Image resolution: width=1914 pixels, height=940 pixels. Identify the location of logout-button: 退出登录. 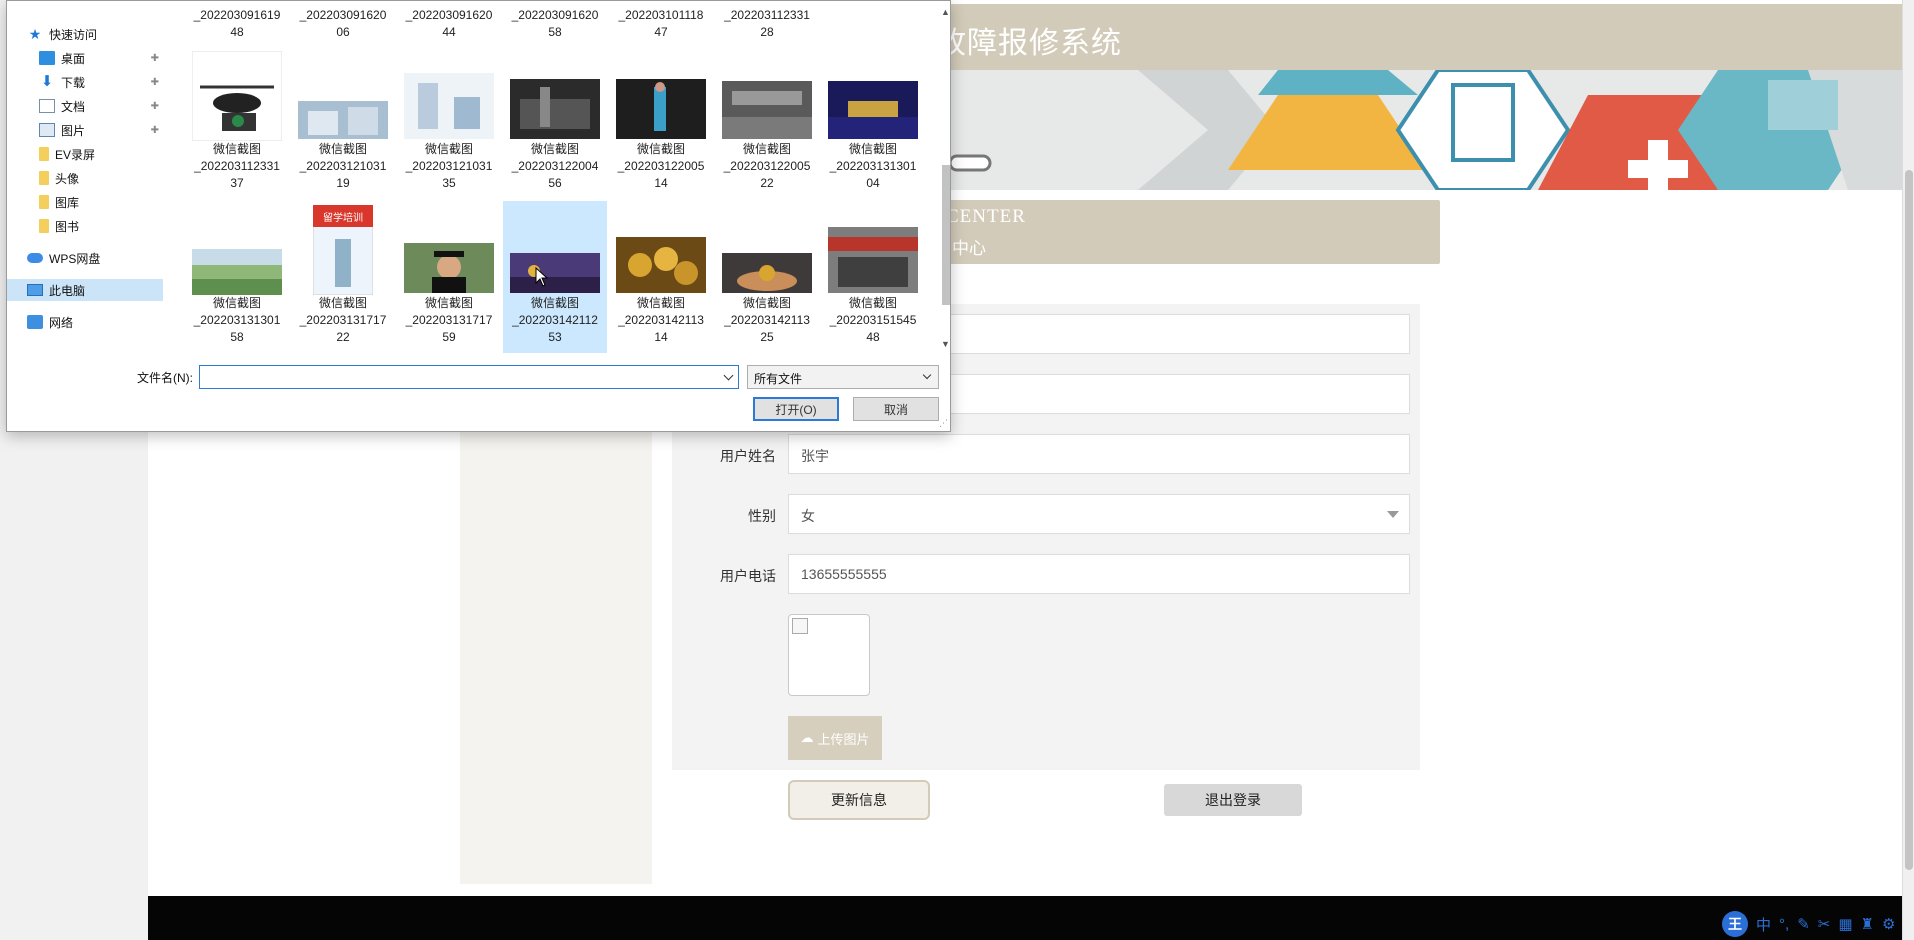
(1233, 800).